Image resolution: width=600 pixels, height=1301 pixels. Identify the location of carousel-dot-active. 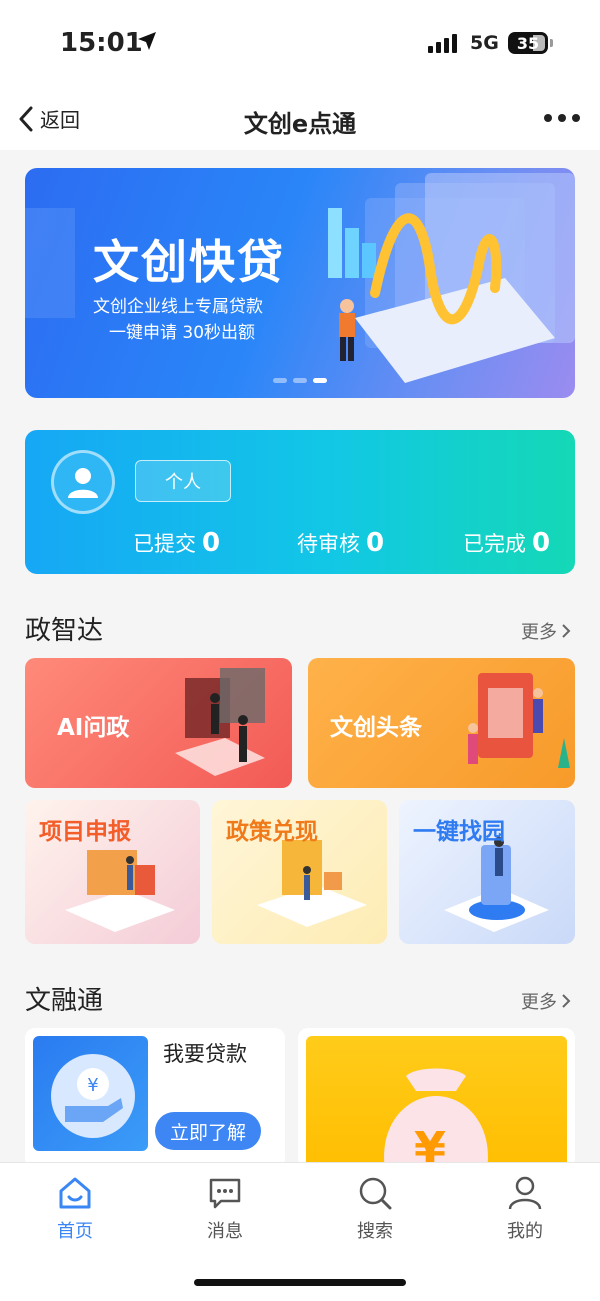
(320, 380).